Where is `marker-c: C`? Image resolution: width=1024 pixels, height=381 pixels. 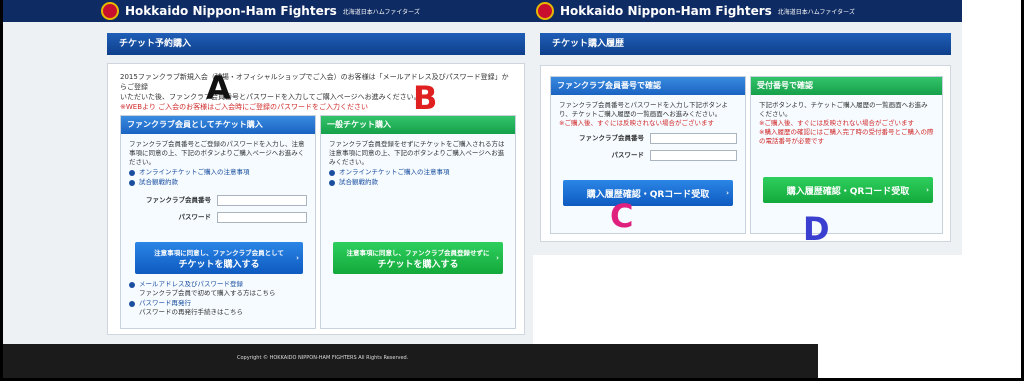
marker-c: C is located at coordinates (622, 216).